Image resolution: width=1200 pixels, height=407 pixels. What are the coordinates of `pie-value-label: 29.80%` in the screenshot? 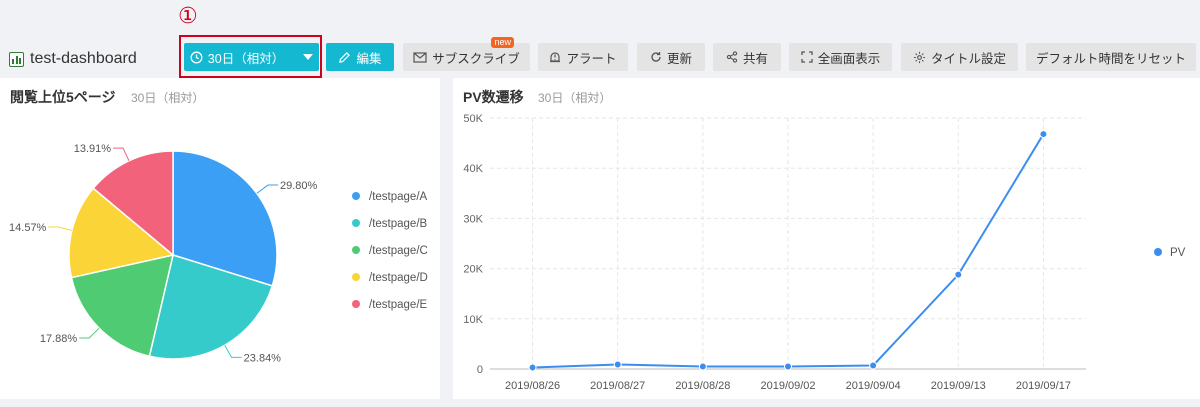 It's located at (299, 186).